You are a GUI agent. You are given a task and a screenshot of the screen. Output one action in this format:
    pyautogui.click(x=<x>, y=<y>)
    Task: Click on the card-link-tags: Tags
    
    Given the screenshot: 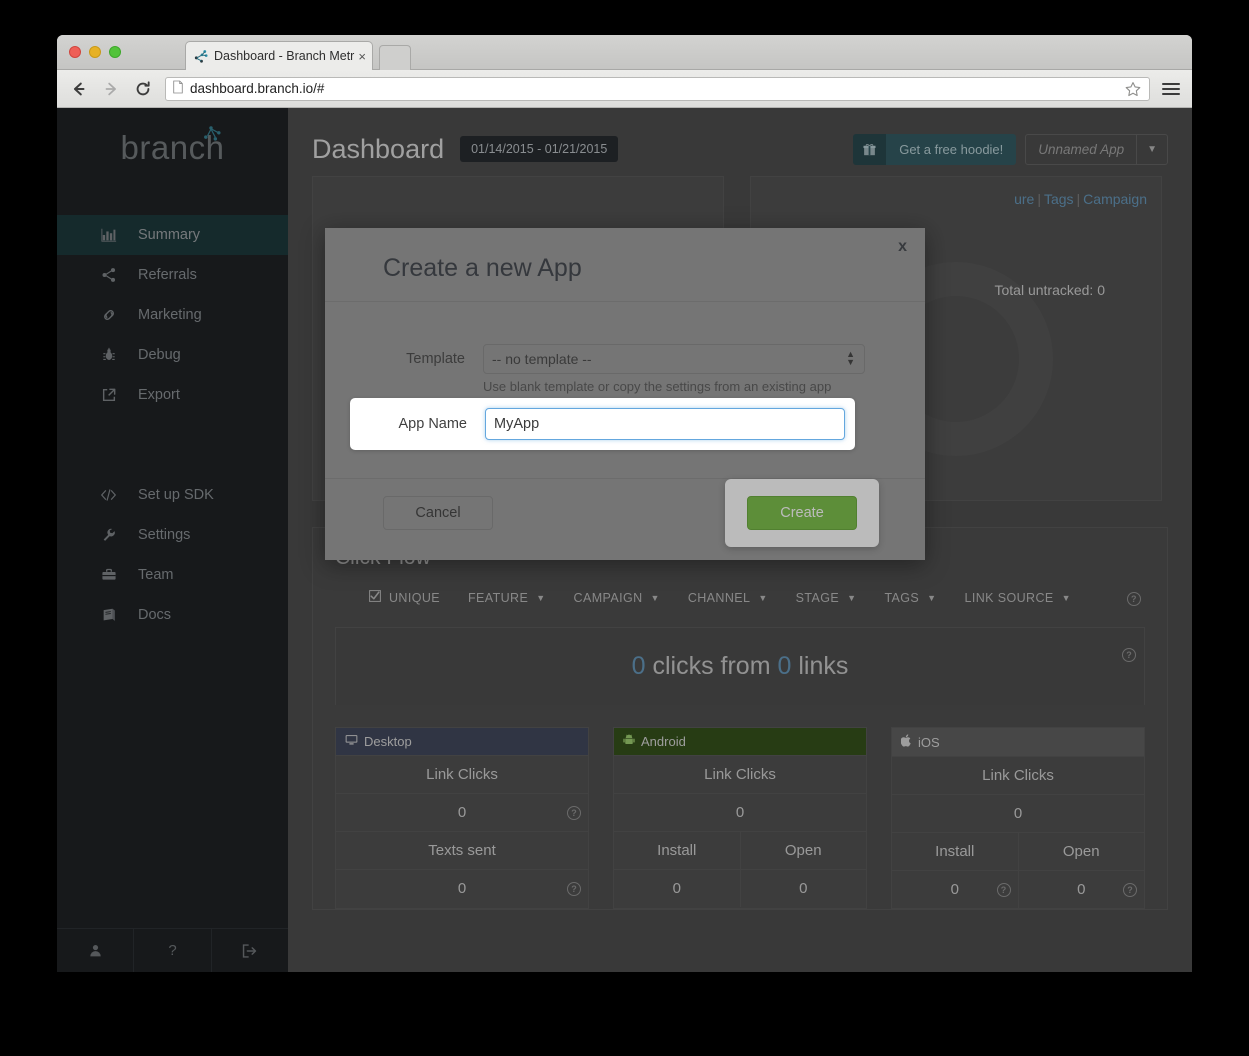 What is the action you would take?
    pyautogui.click(x=1059, y=199)
    